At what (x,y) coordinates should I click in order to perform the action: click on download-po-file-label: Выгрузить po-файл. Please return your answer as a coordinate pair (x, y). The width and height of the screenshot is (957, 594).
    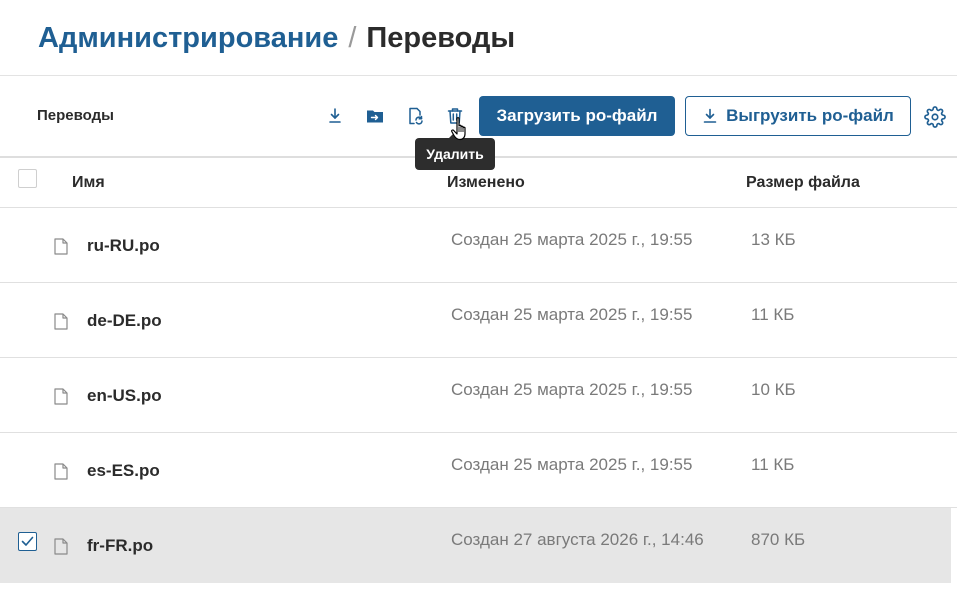
    Looking at the image, I should click on (810, 115).